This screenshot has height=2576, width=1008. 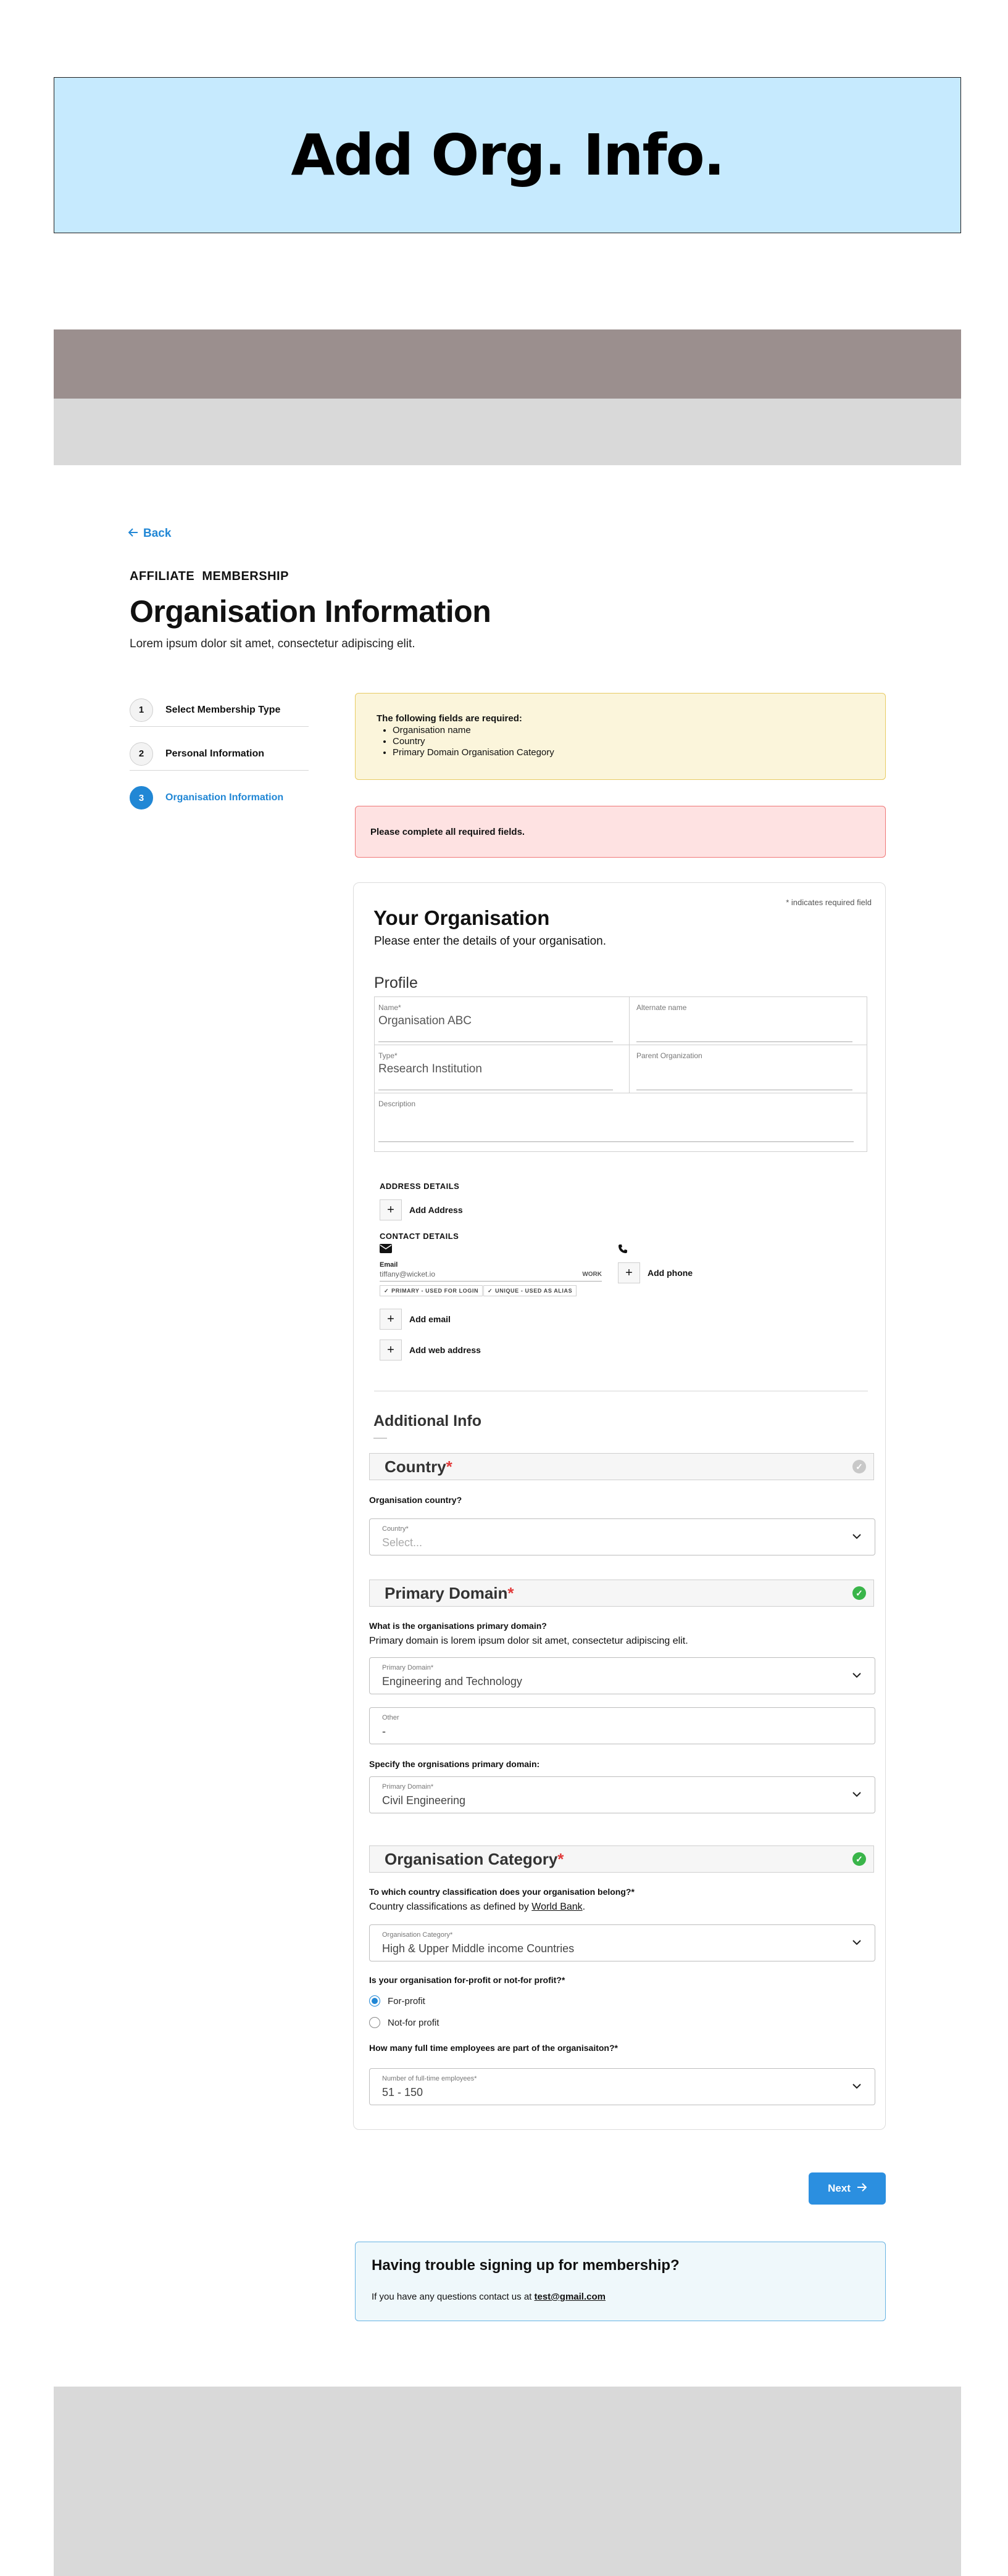 I want to click on error-alert: Please complete all required fields., so click(x=620, y=832).